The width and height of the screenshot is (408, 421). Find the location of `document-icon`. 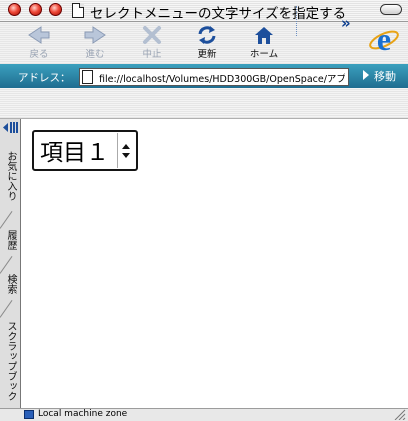

document-icon is located at coordinates (78, 10).